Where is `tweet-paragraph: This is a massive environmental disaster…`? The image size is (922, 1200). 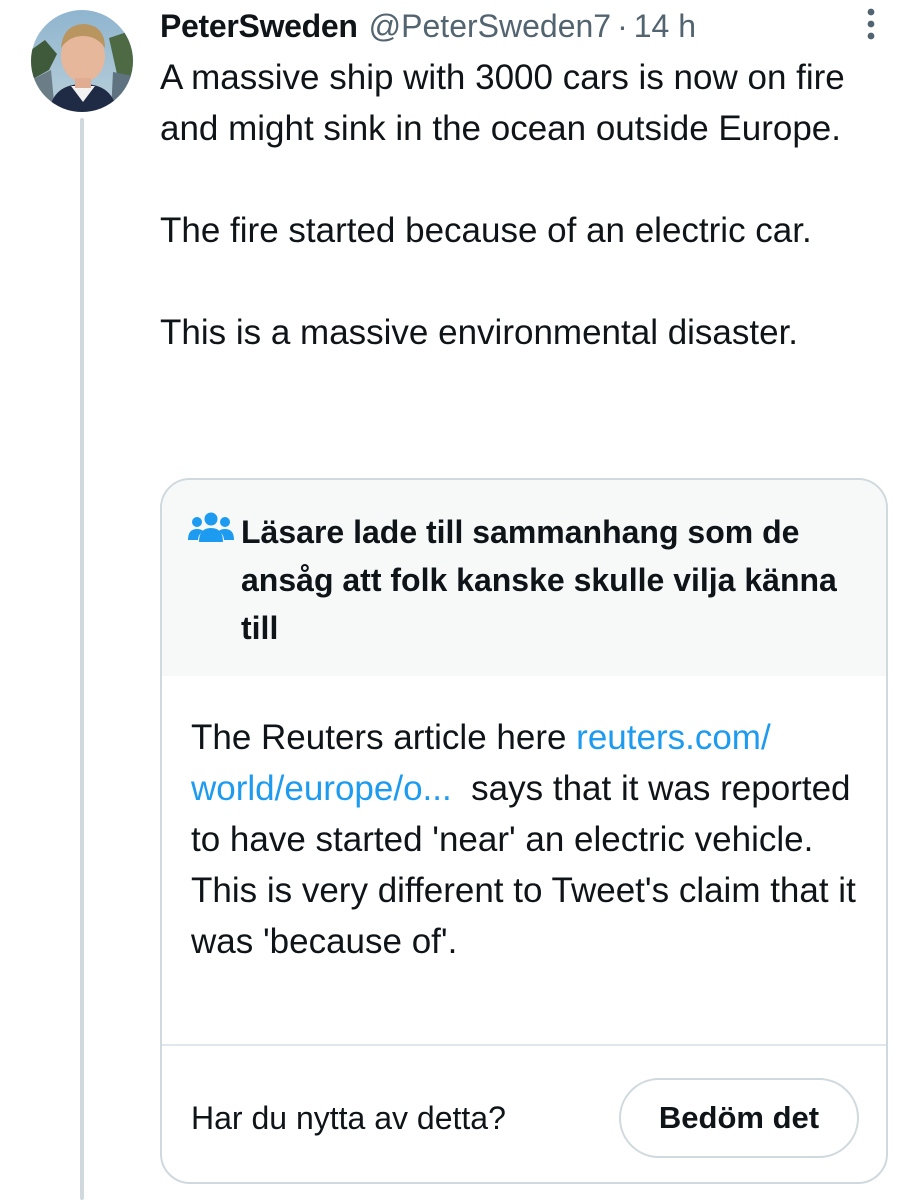 tweet-paragraph: This is a massive environmental disaster… is located at coordinates (479, 332).